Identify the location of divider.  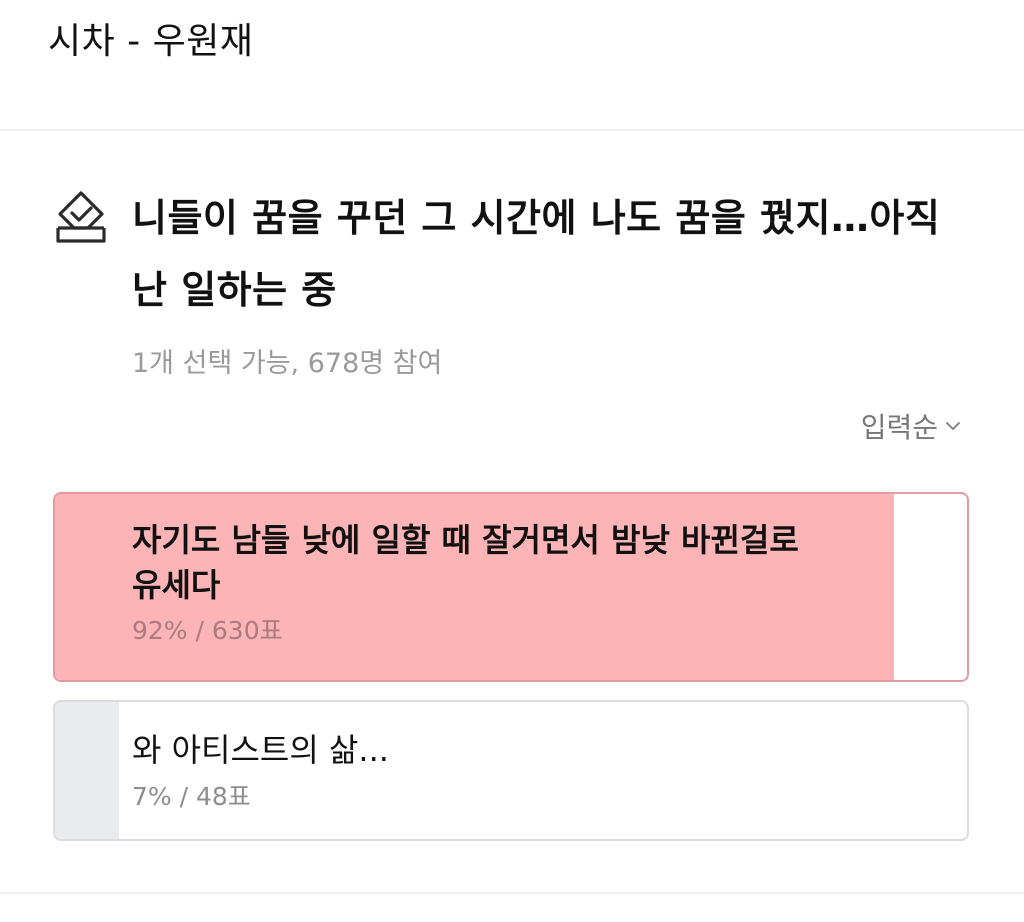
(512, 893).